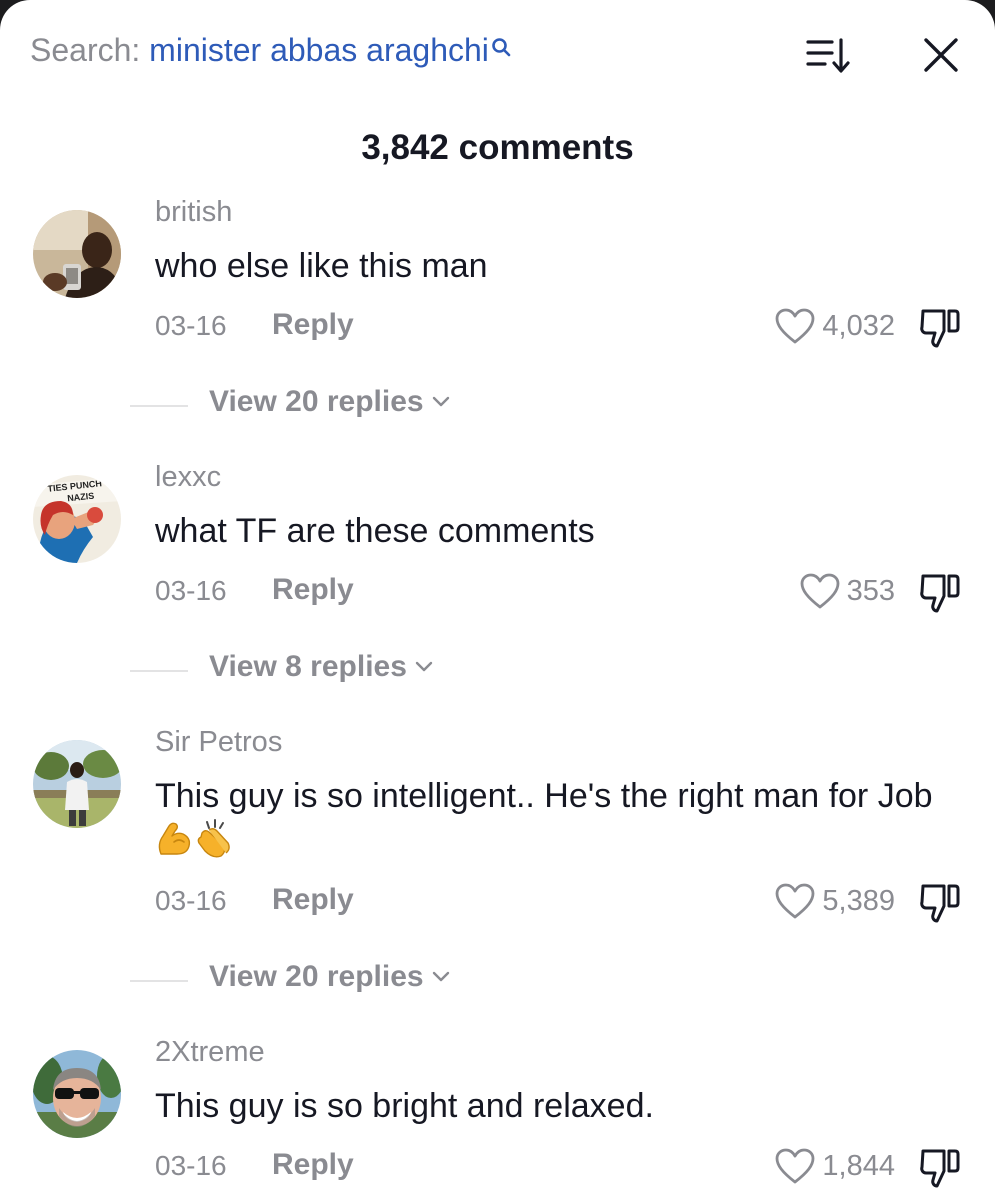 The image size is (995, 1200). What do you see at coordinates (193, 212) in the screenshot?
I see `comment-username: british` at bounding box center [193, 212].